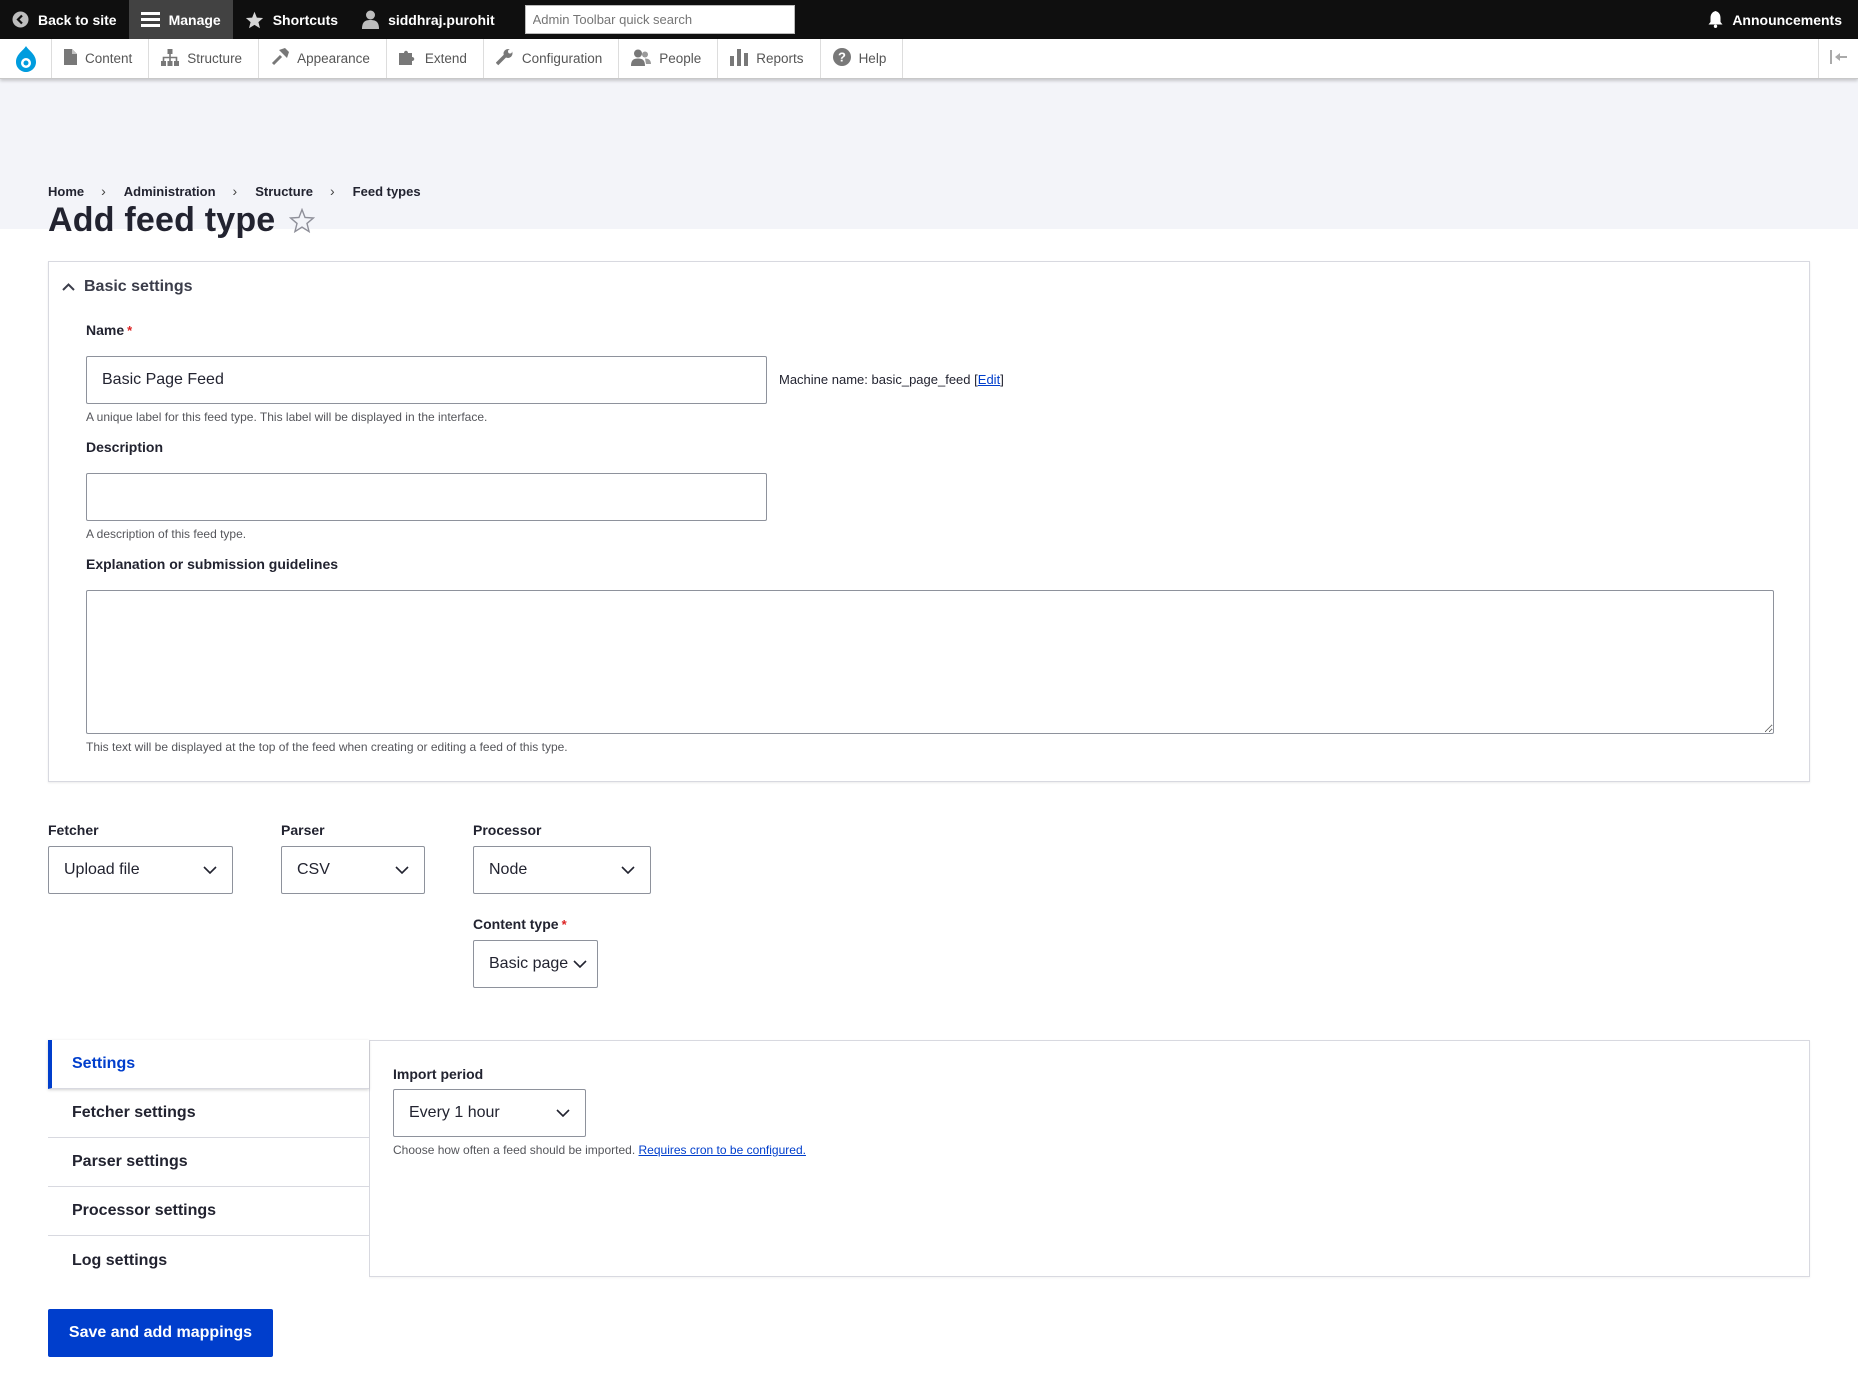  Describe the element at coordinates (134, 1112) in the screenshot. I see `tab-label: Fetcher settings` at that location.